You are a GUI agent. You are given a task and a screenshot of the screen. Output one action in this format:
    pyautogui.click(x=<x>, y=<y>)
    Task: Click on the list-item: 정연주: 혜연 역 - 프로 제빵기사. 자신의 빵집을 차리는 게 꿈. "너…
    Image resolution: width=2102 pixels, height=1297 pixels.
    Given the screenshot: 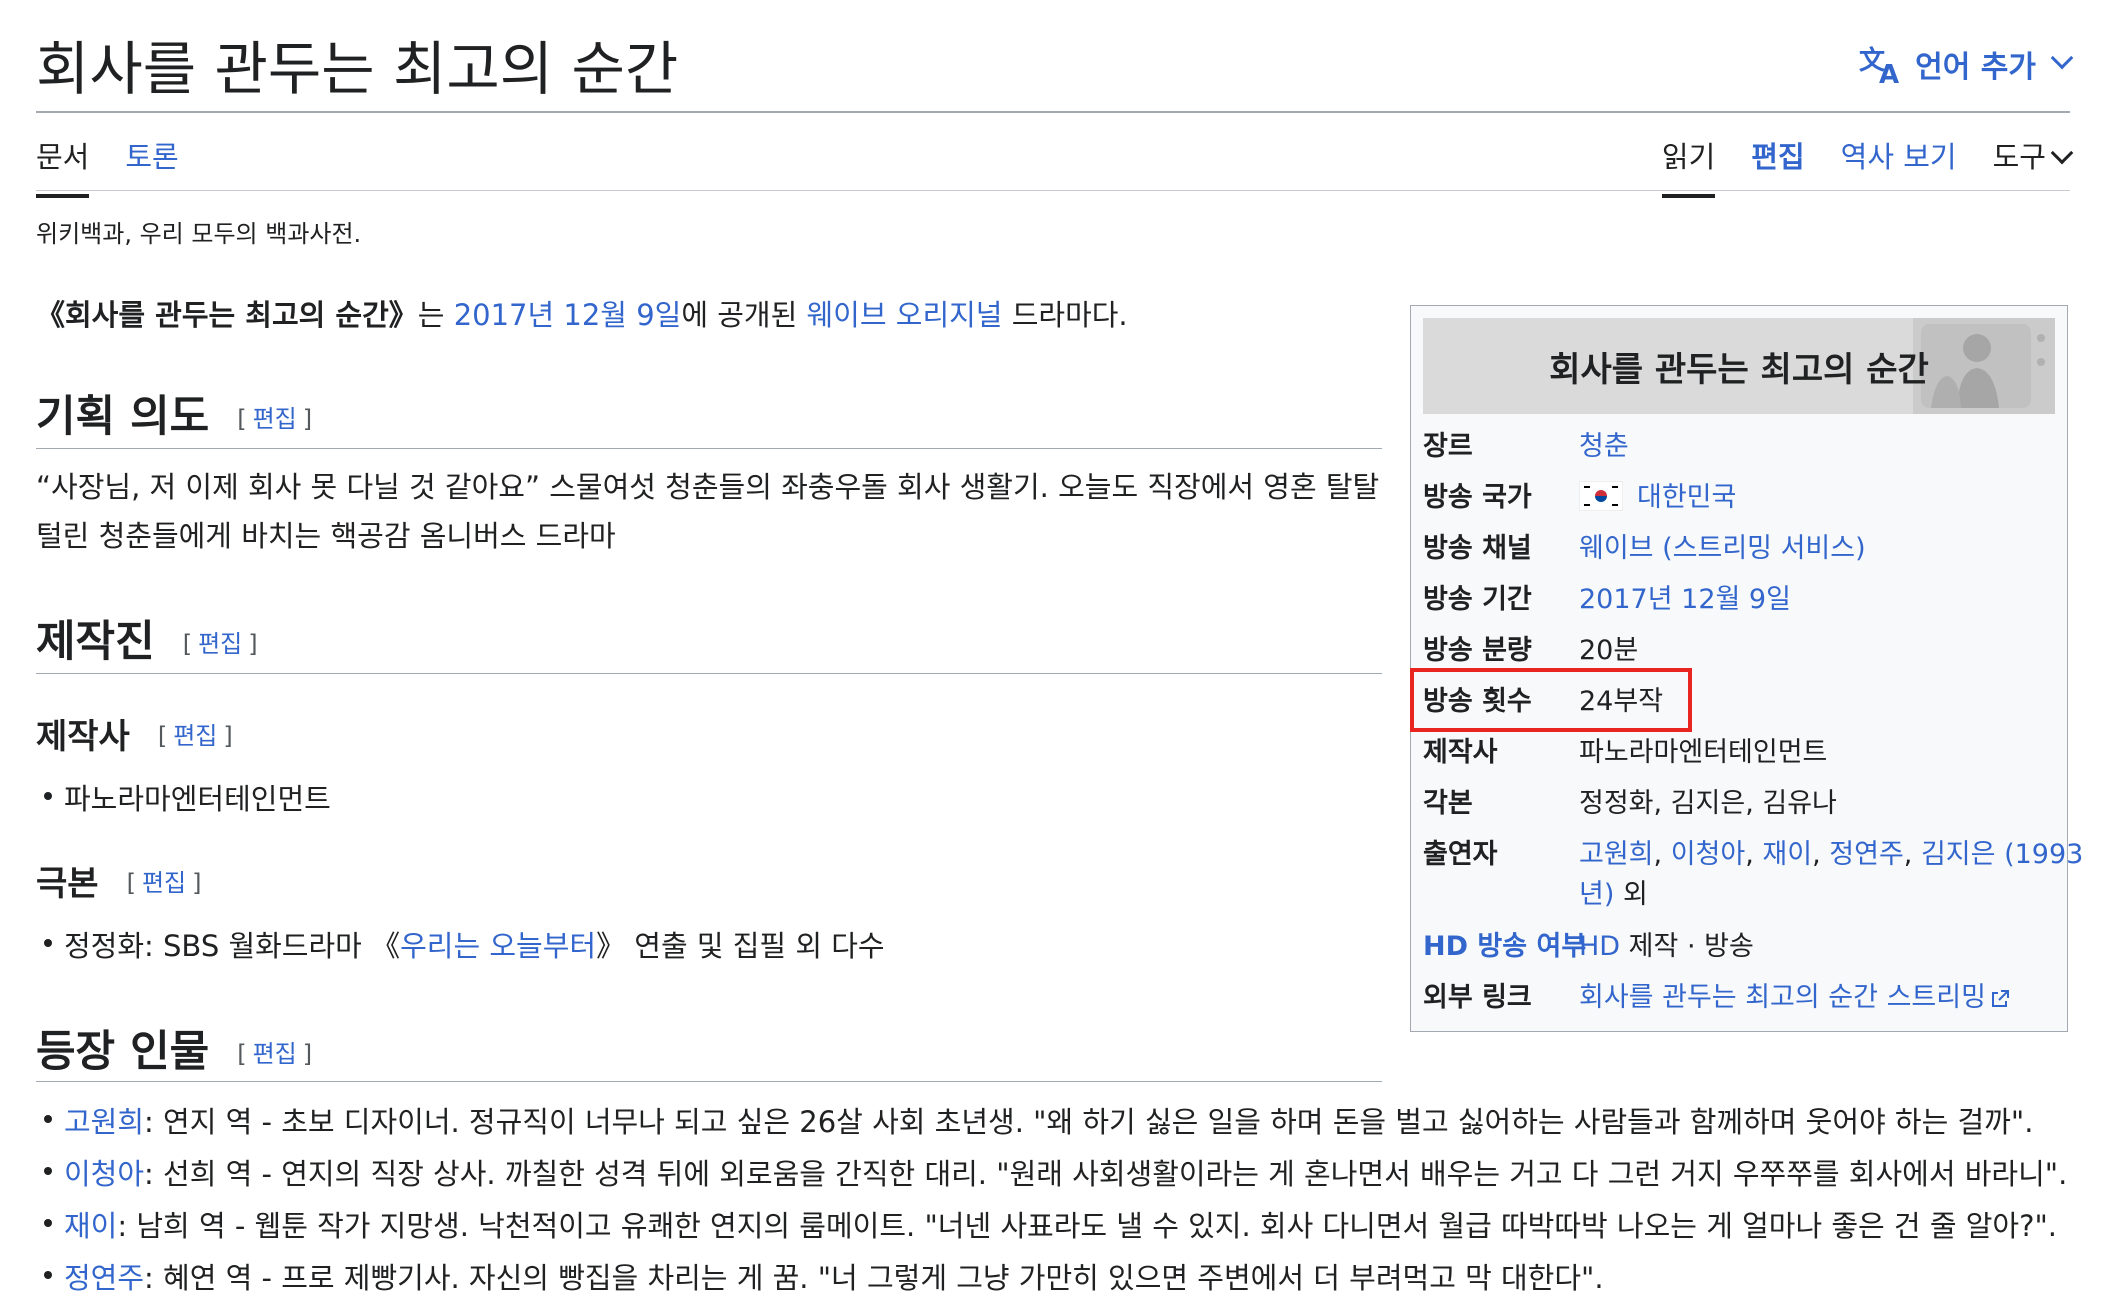 What is the action you would take?
    pyautogui.click(x=824, y=1276)
    